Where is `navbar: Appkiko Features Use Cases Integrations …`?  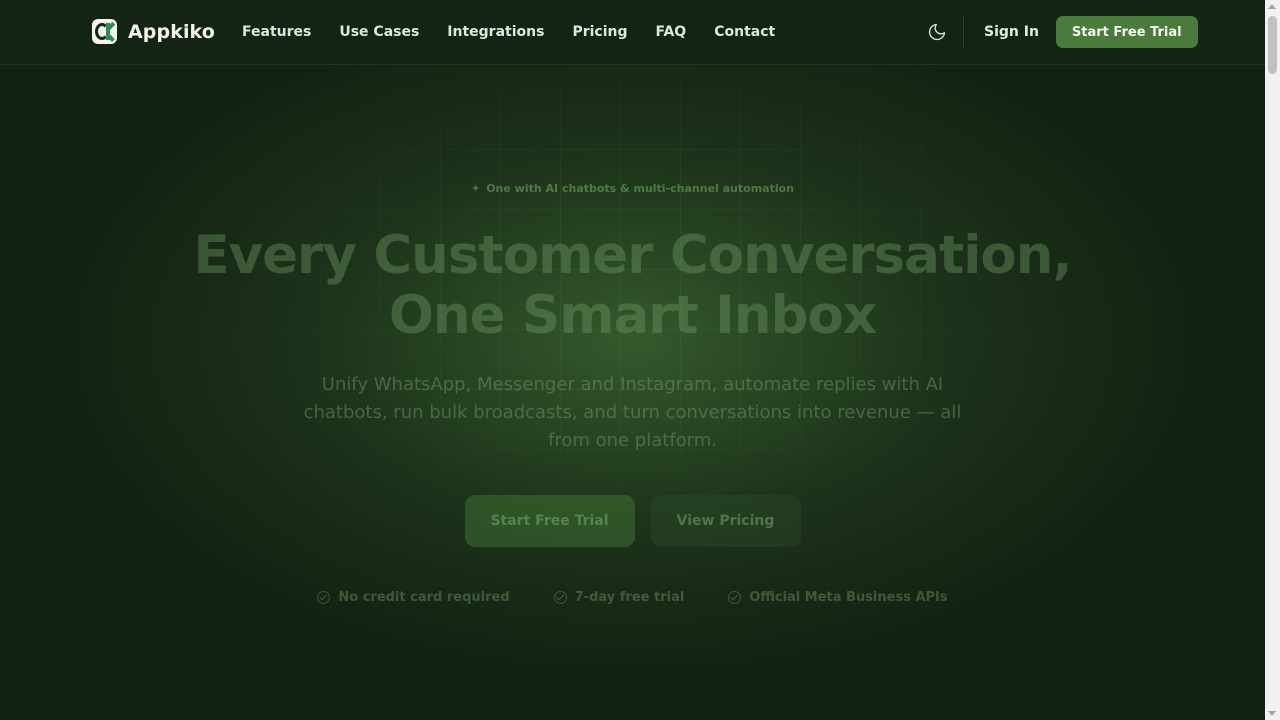 navbar: Appkiko Features Use Cases Integrations … is located at coordinates (632, 32).